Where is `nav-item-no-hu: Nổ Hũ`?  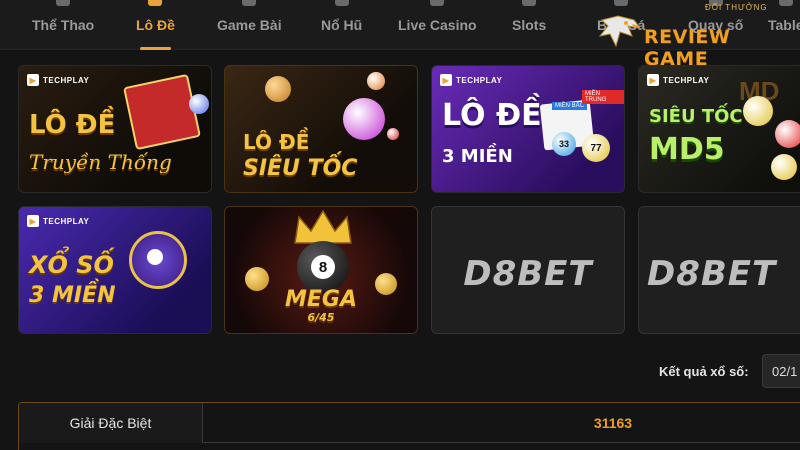 nav-item-no-hu: Nổ Hũ is located at coordinates (341, 25).